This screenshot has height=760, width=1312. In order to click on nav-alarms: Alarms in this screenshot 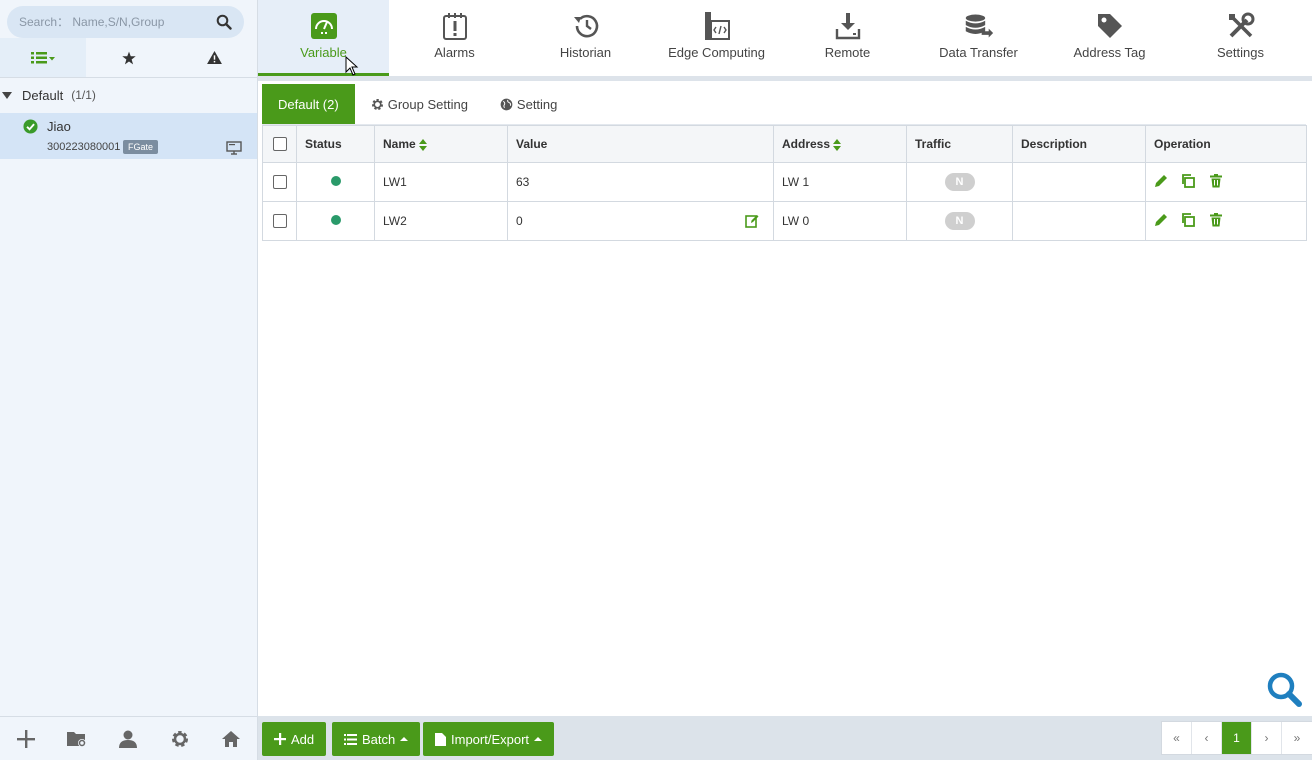, I will do `click(454, 38)`.